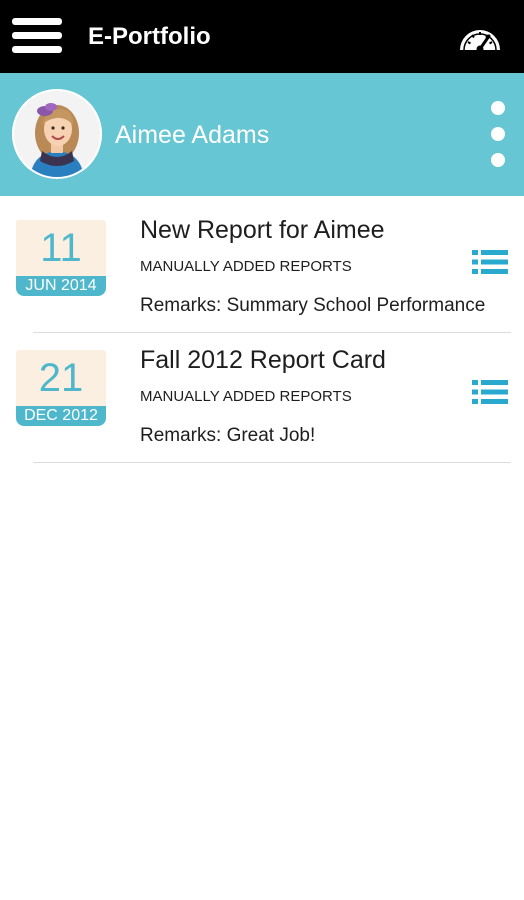 The width and height of the screenshot is (524, 900). What do you see at coordinates (313, 305) in the screenshot?
I see `report-remarks: Remarks: Summary School Performance` at bounding box center [313, 305].